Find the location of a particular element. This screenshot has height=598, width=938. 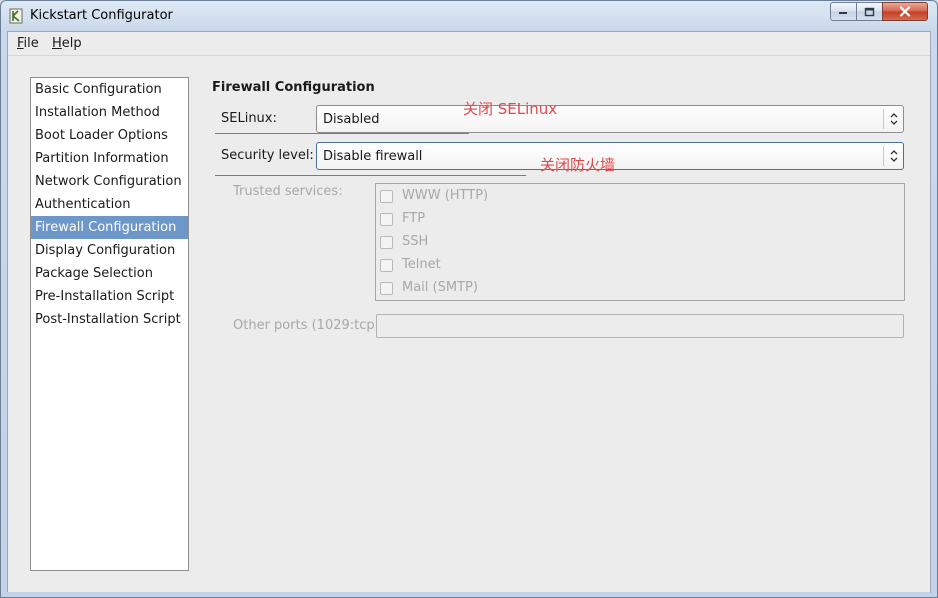

sidebar-item-display-configuration: Display Configuration is located at coordinates (109, 250).